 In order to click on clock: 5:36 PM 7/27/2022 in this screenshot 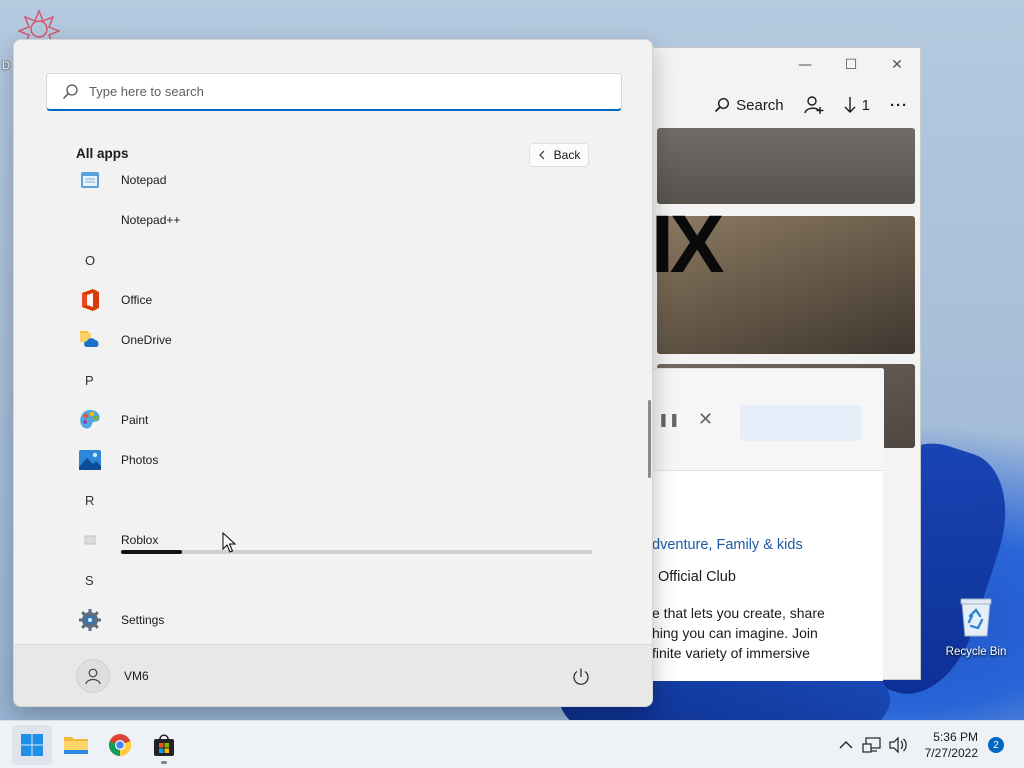, I will do `click(951, 745)`.